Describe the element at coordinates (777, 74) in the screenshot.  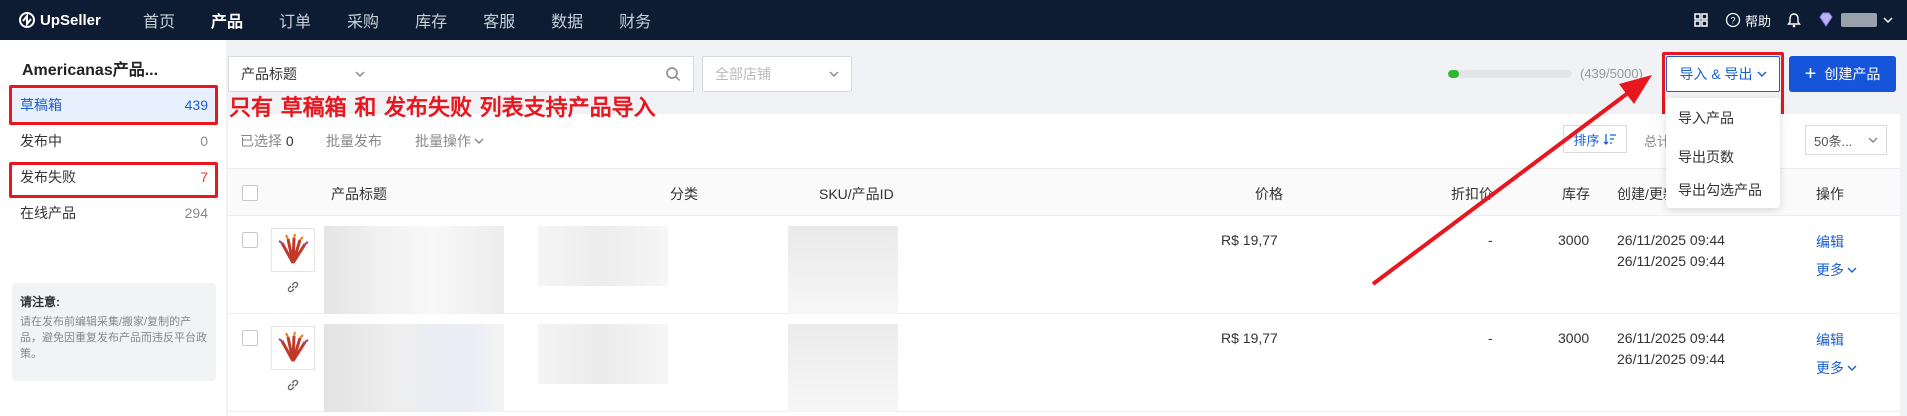
I see `store-select: 全部店铺` at that location.